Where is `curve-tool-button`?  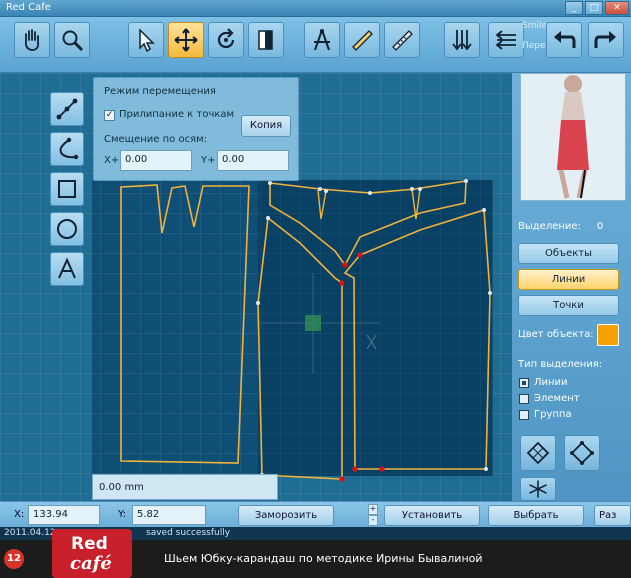
curve-tool-button is located at coordinates (67, 149).